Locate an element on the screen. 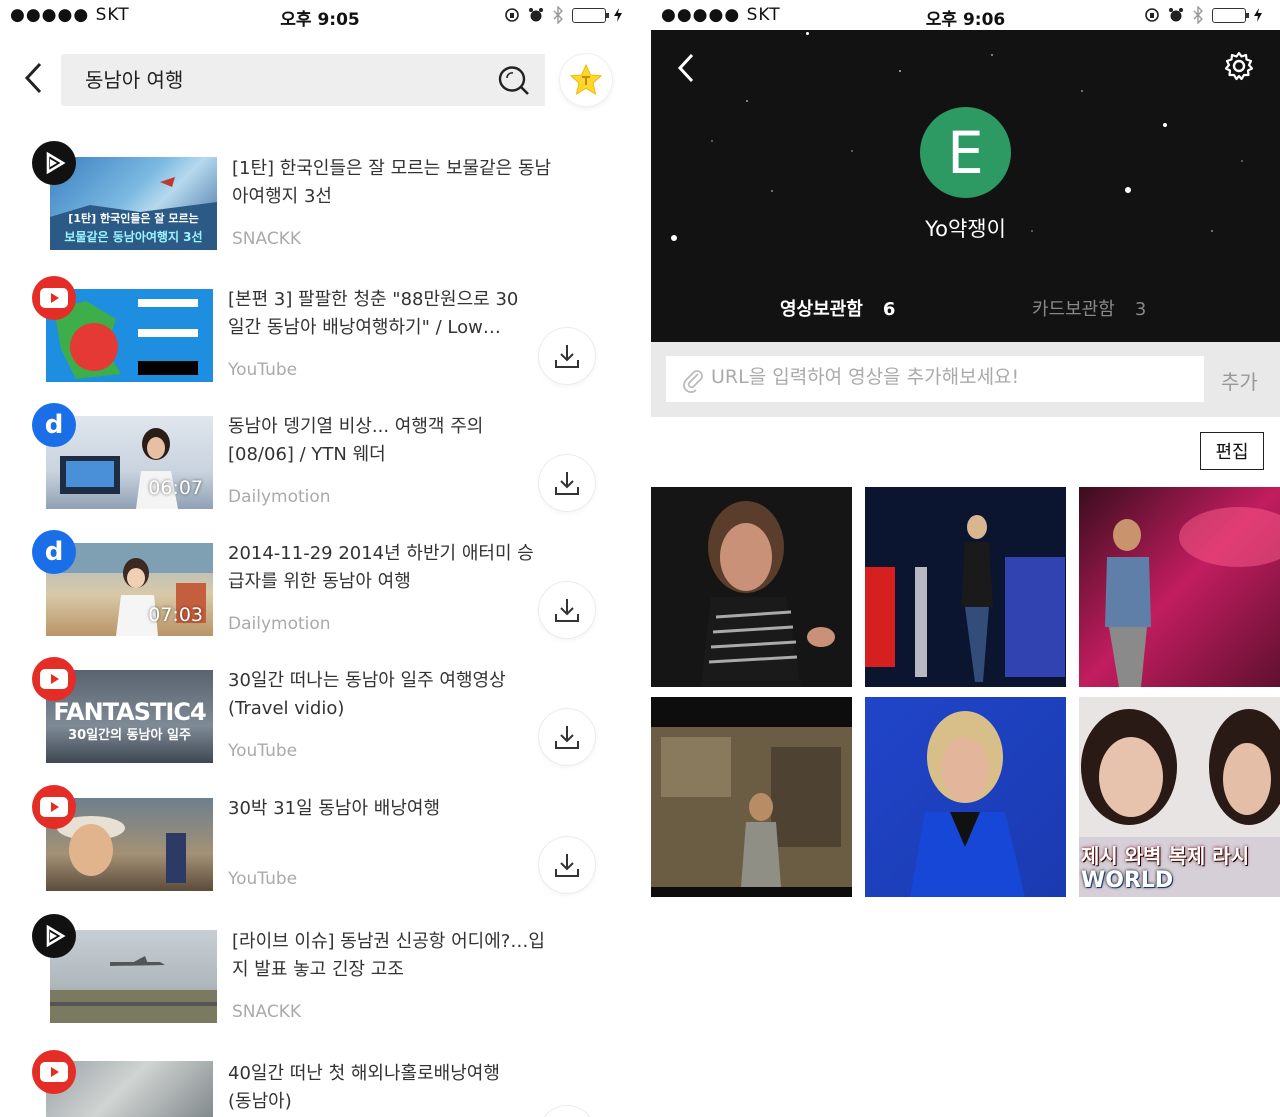 Image resolution: width=1280 pixels, height=1117 pixels. tab-card-locker: 카드보관함 3 is located at coordinates (1089, 308).